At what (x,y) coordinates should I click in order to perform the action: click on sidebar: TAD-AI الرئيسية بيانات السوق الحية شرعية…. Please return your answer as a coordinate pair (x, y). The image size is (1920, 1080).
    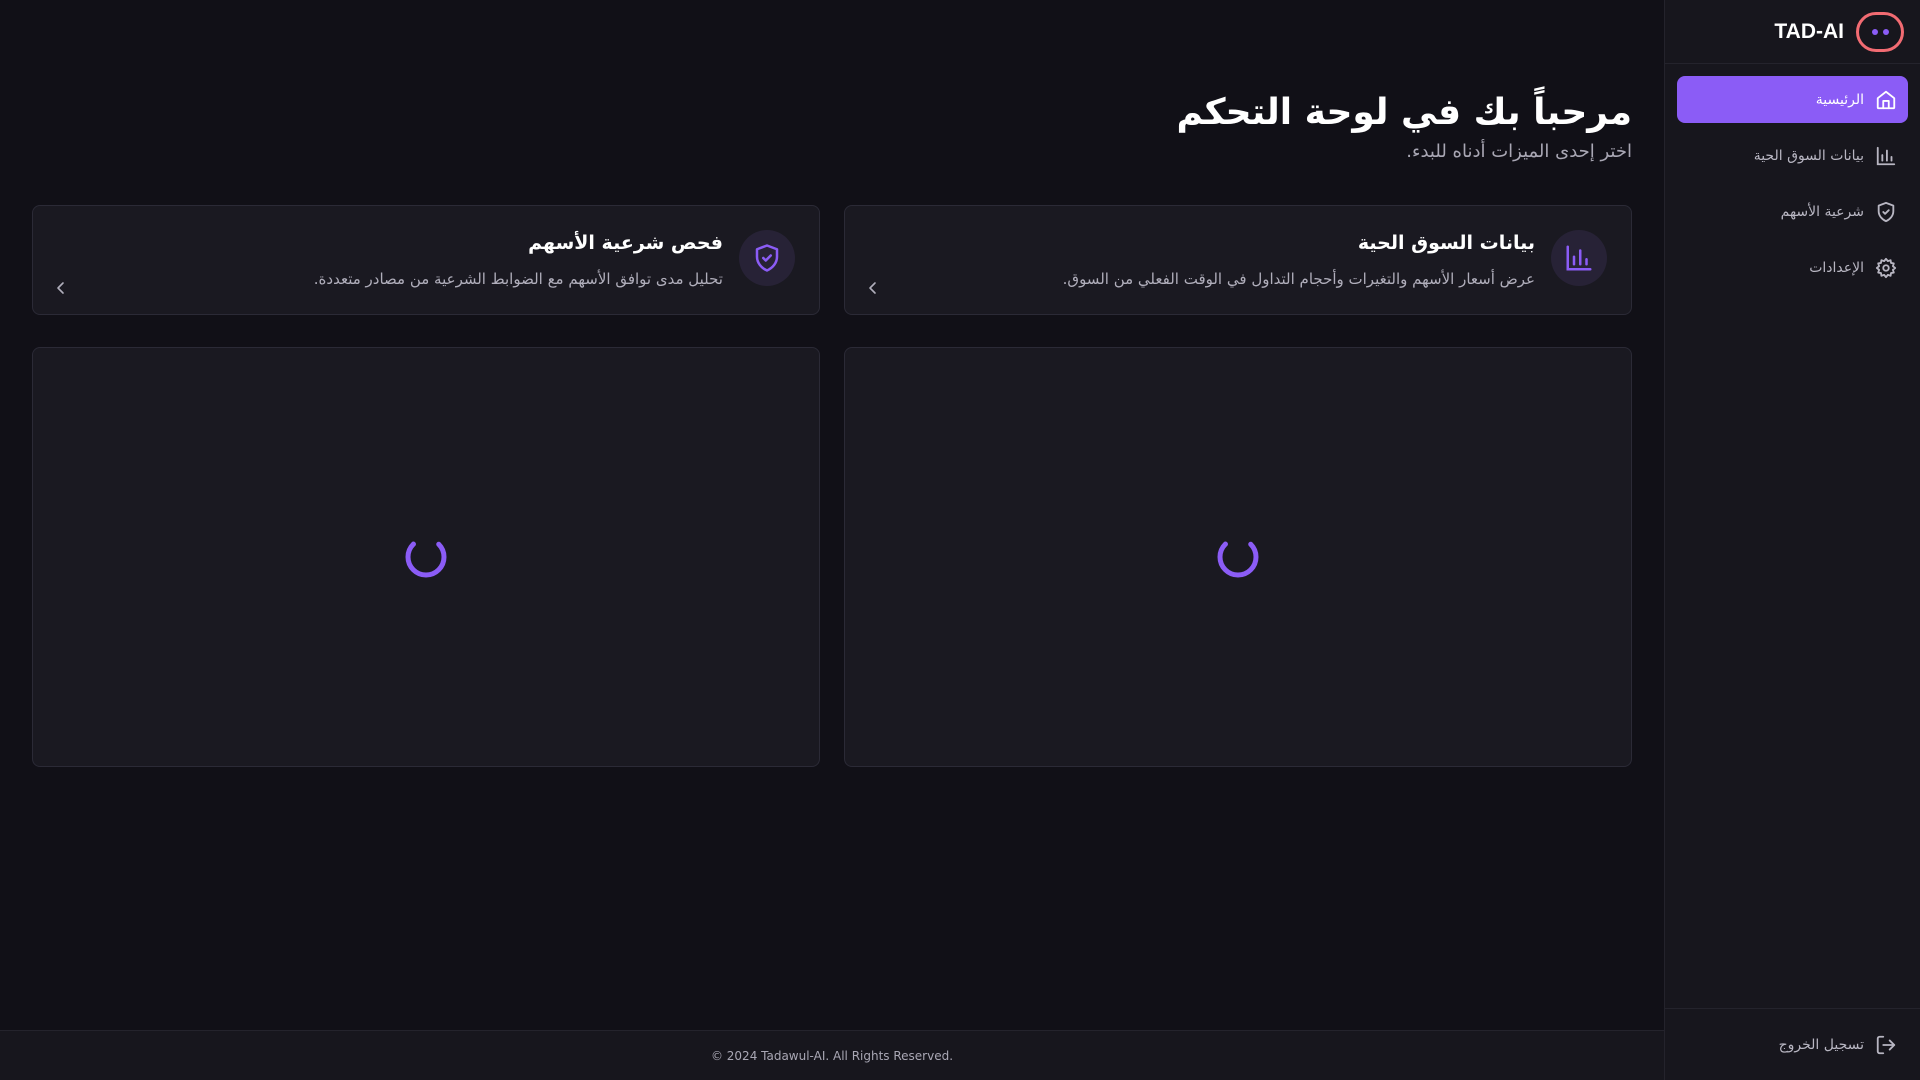
    Looking at the image, I should click on (1792, 540).